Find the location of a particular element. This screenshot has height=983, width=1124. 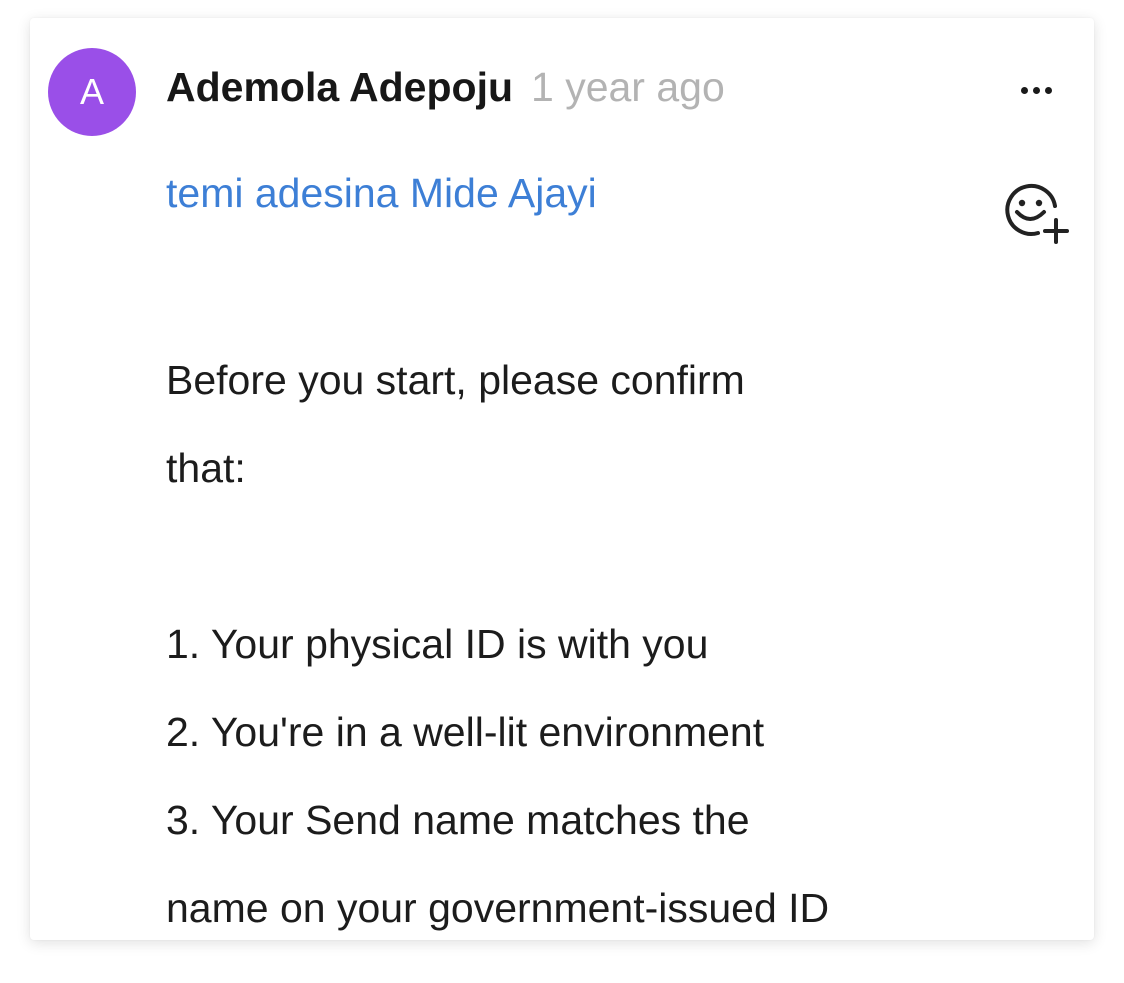

comment-header: Ademola Adepoju 1 year ago is located at coordinates (445, 87).